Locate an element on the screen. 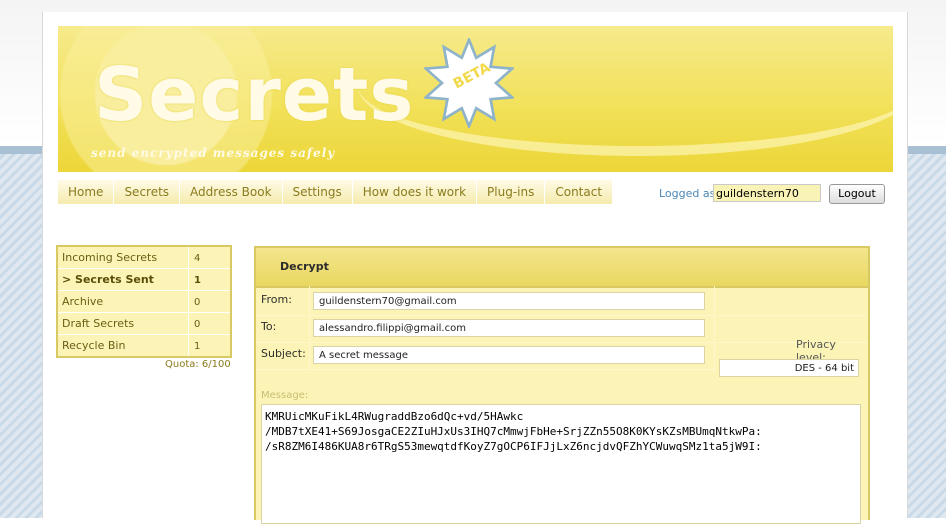  nav-secrets: Secrets is located at coordinates (147, 192).